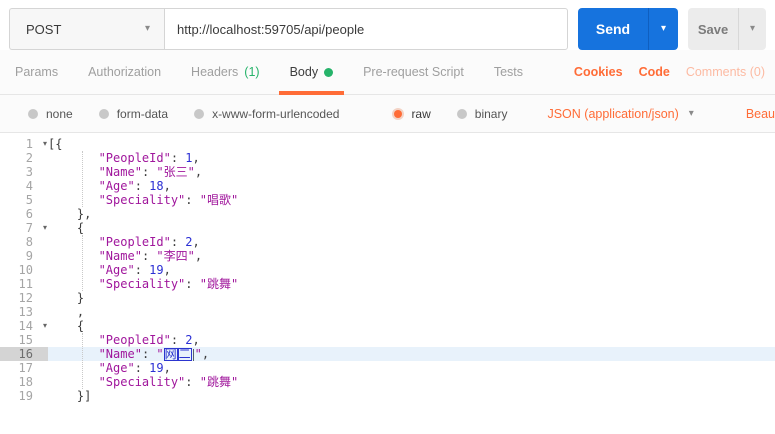 The height and width of the screenshot is (434, 775). I want to click on code-line: 19 }], so click(387, 396).